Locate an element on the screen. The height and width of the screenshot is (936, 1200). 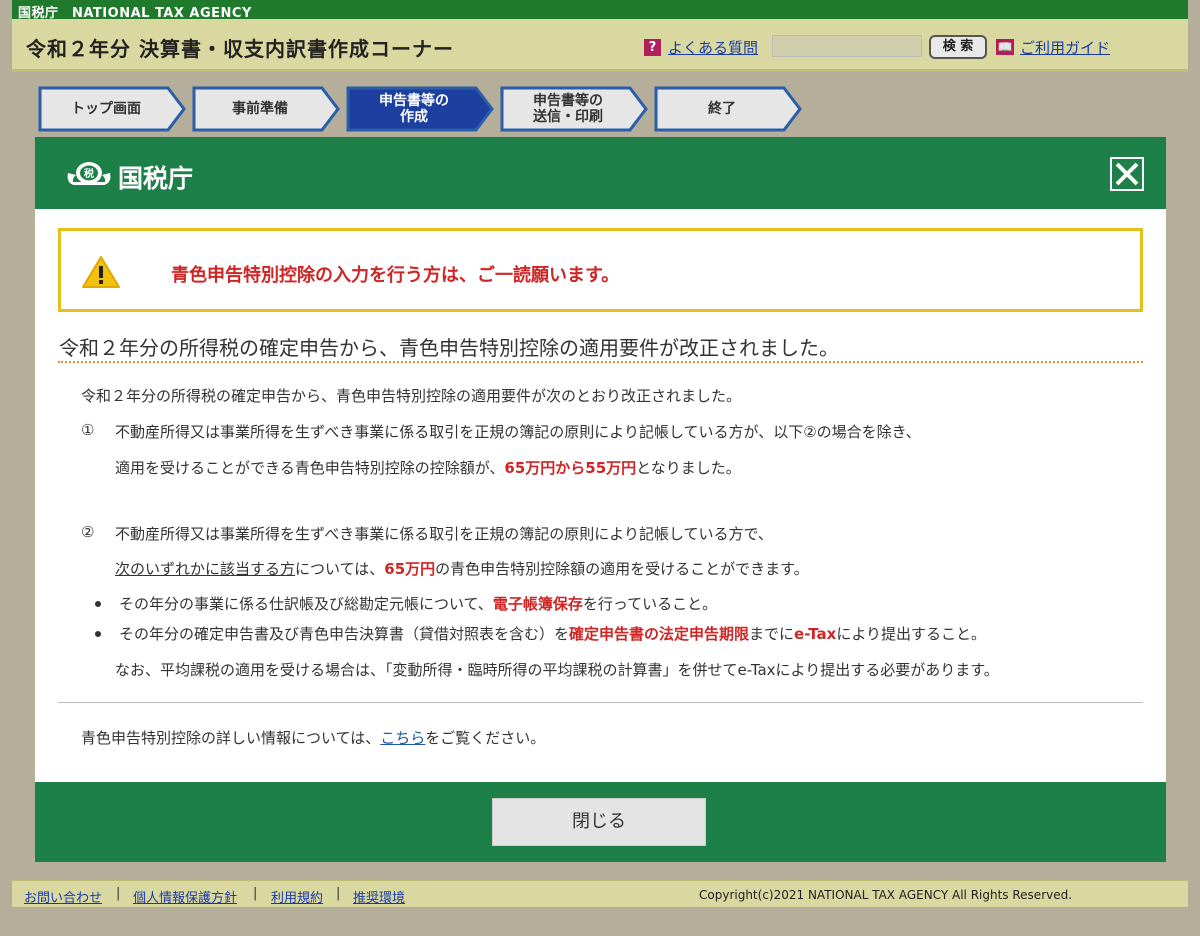
modal-header: 税 国税庁 is located at coordinates (600, 173).